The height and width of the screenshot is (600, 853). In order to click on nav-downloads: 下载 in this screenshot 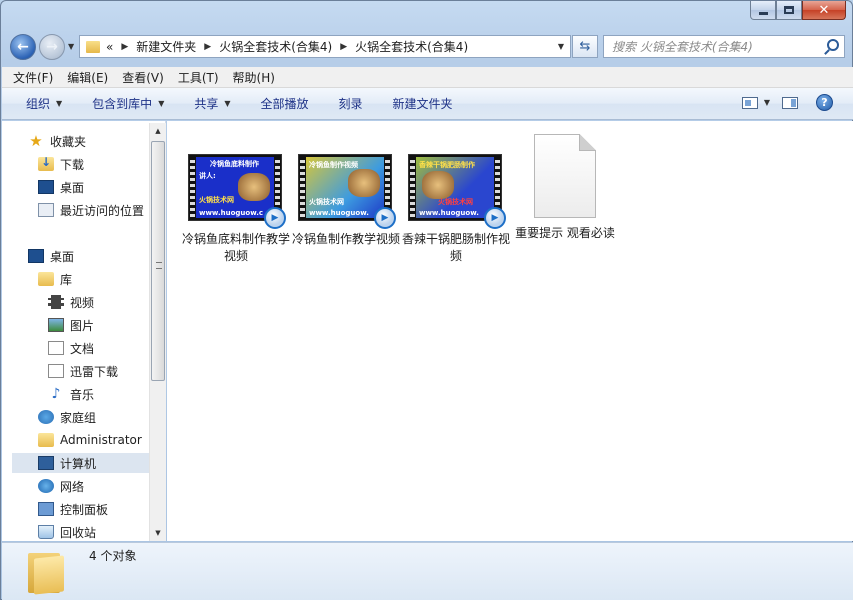, I will do `click(61, 164)`.